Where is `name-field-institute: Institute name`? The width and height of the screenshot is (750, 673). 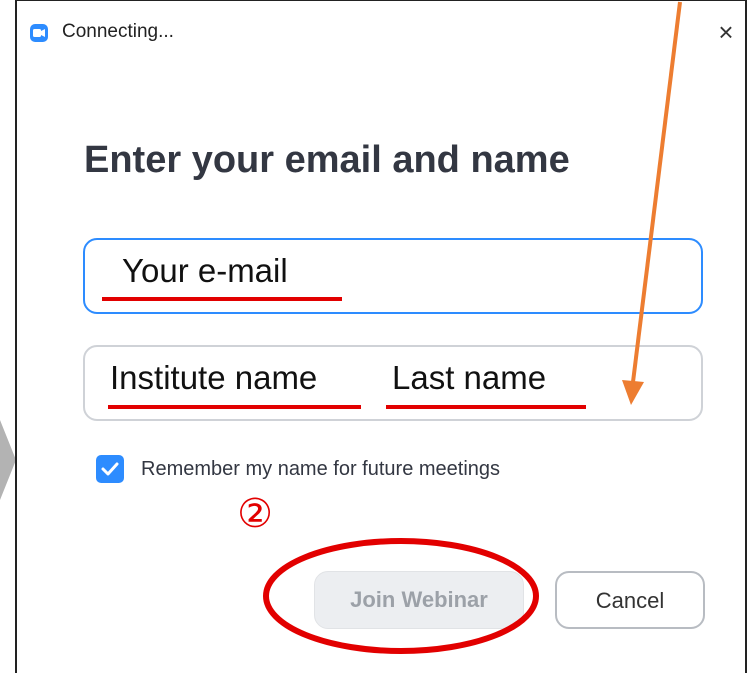
name-field-institute: Institute name is located at coordinates (214, 377).